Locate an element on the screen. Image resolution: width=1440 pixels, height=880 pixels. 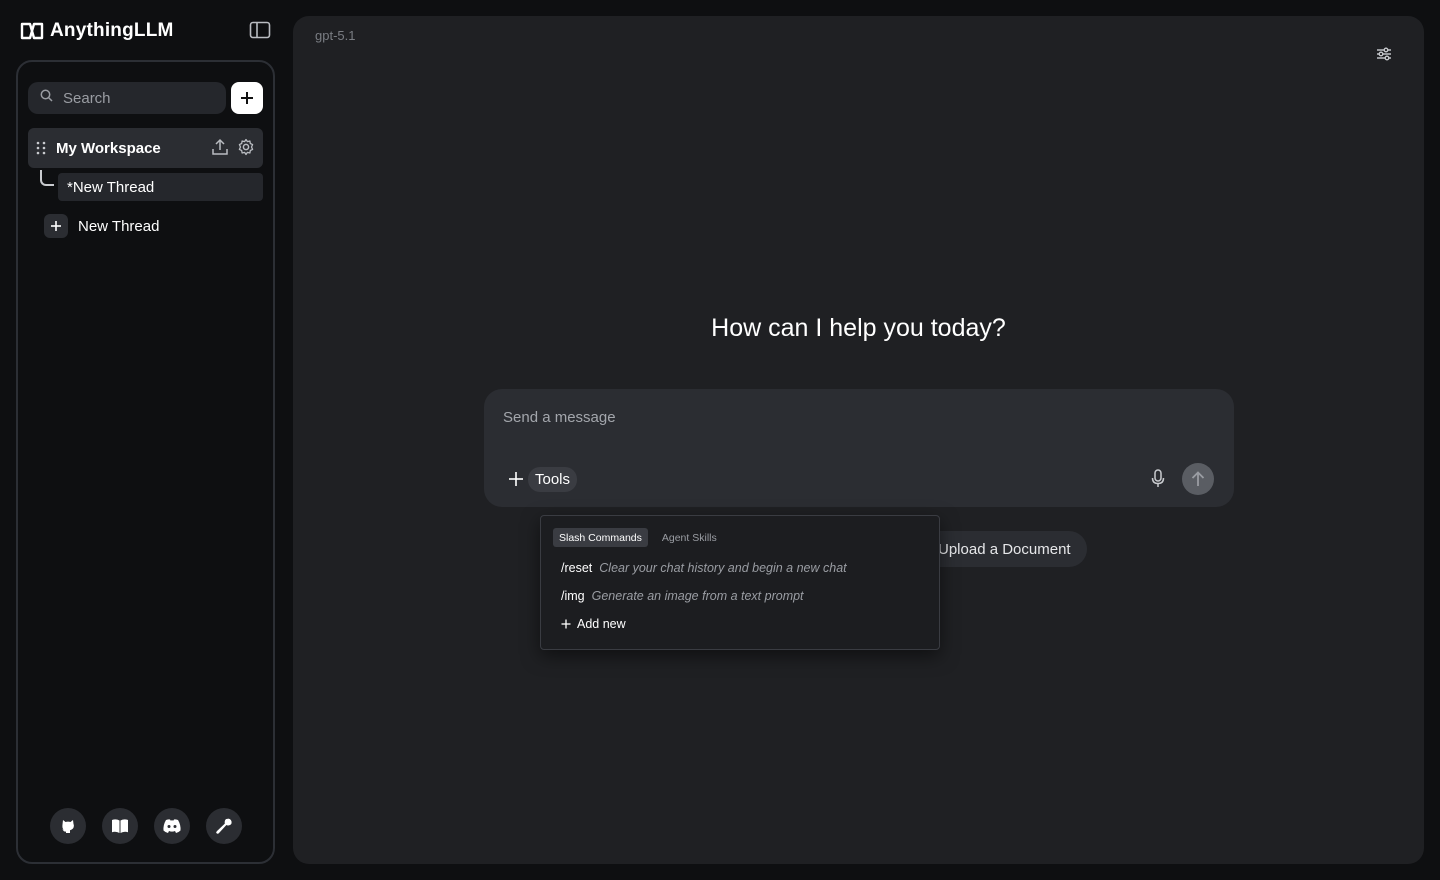
command-name: /reset is located at coordinates (577, 568).